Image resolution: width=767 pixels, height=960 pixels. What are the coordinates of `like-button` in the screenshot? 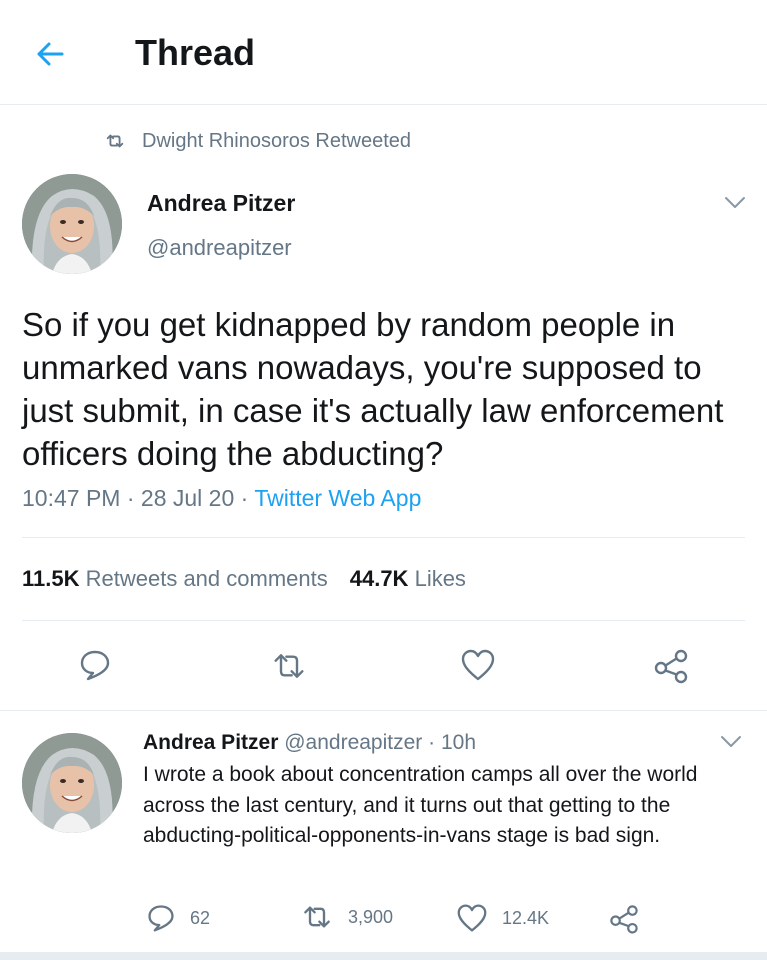 It's located at (478, 665).